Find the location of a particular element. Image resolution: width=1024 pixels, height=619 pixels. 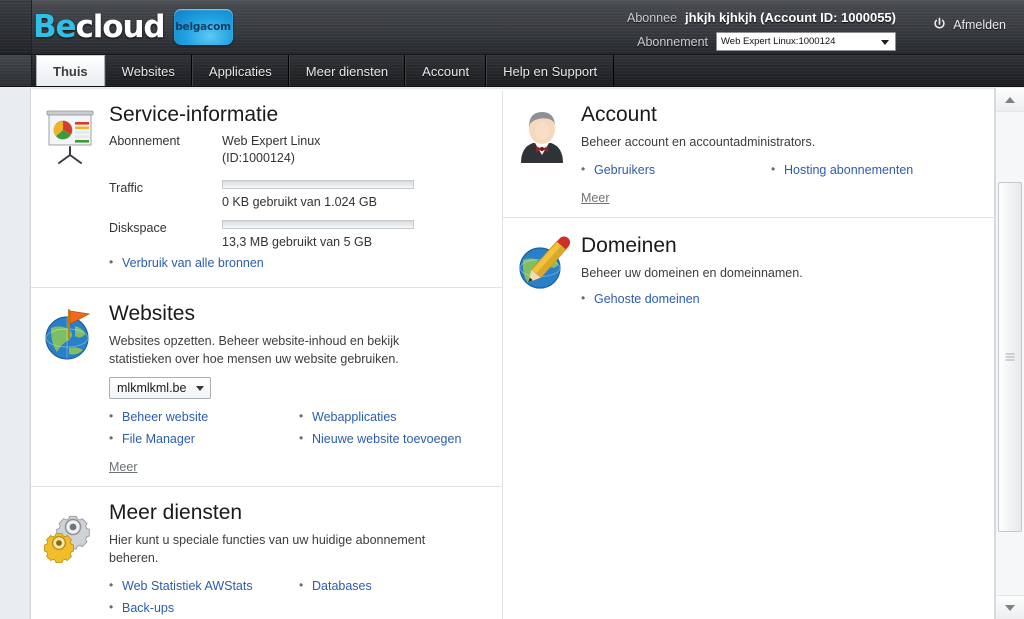

link-file-manager: File Manager is located at coordinates (158, 439).